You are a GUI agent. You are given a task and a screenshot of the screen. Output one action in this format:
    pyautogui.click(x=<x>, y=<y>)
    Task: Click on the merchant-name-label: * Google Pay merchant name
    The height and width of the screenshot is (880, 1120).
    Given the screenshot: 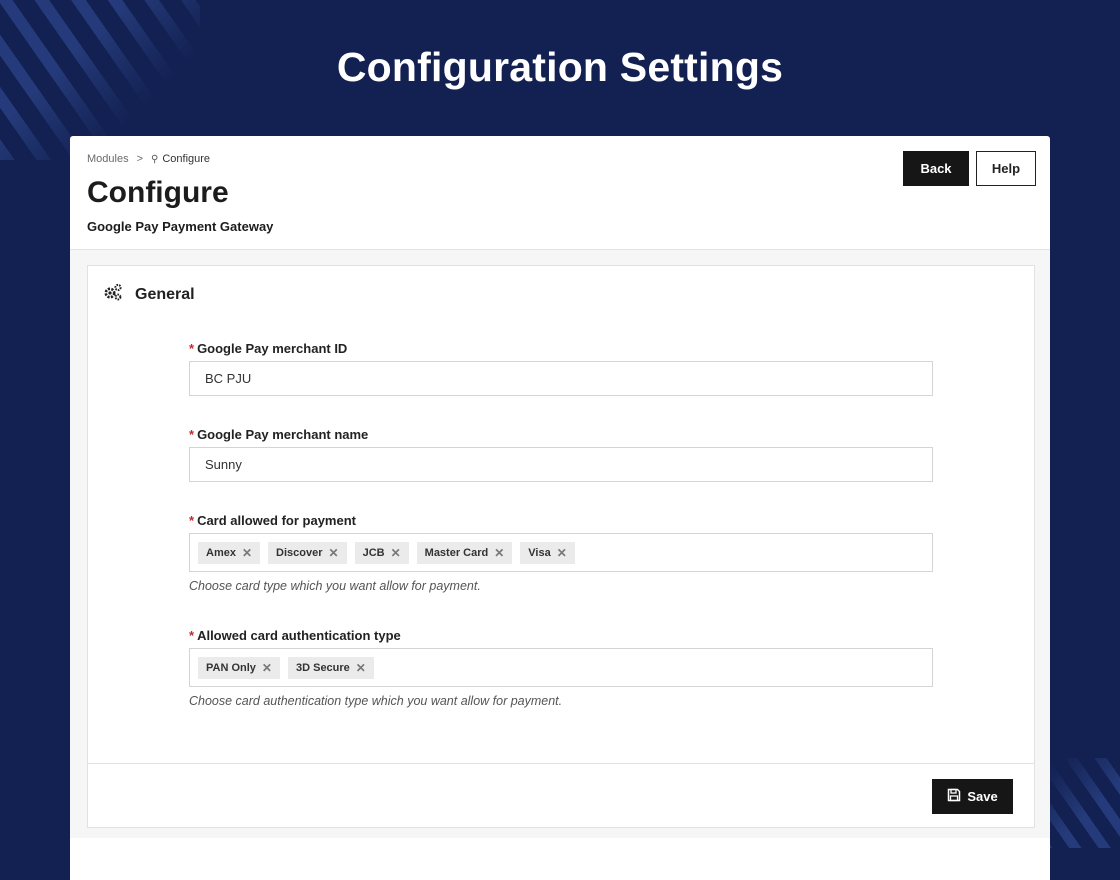 What is the action you would take?
    pyautogui.click(x=279, y=434)
    